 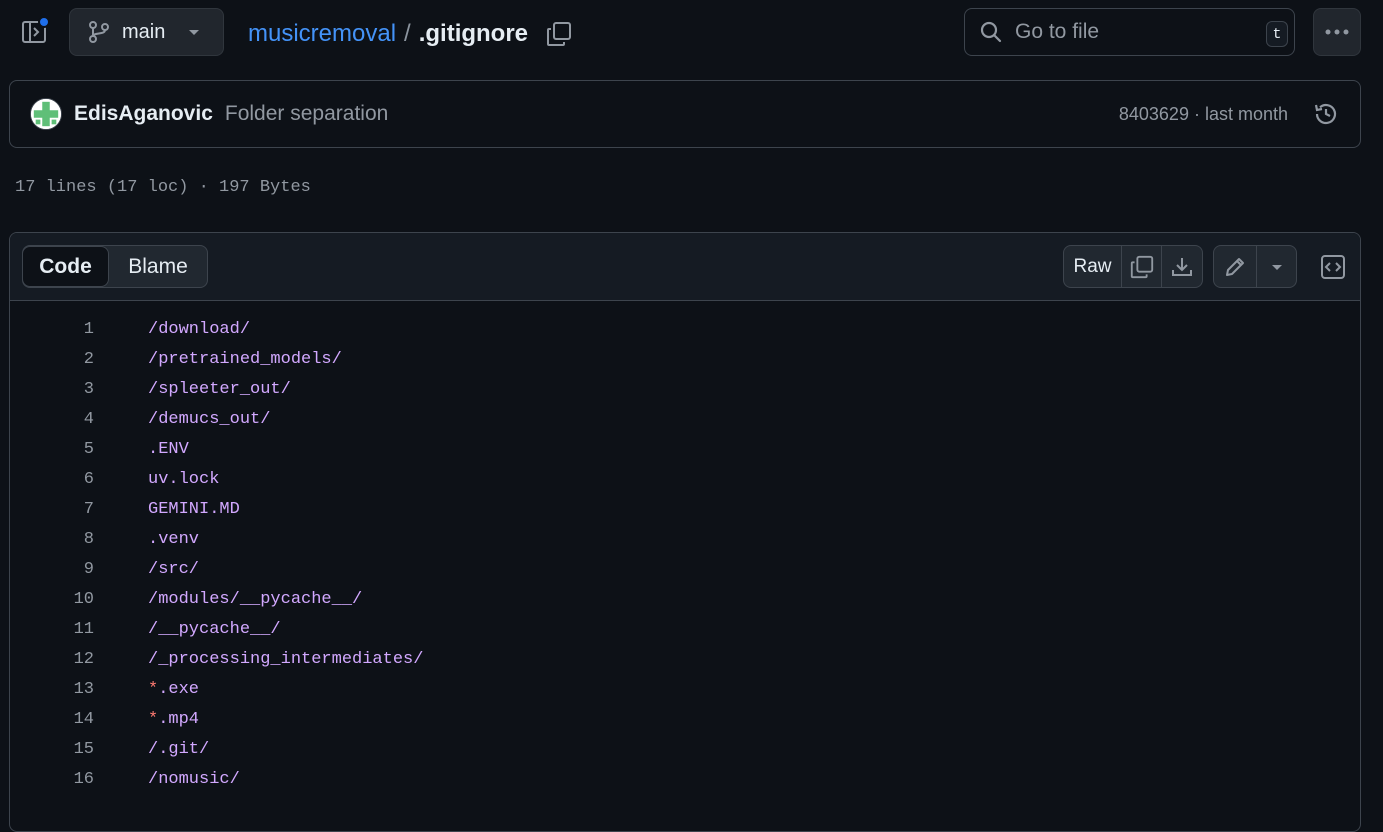 I want to click on line-content: /modules/__pycache__/, so click(x=228, y=599).